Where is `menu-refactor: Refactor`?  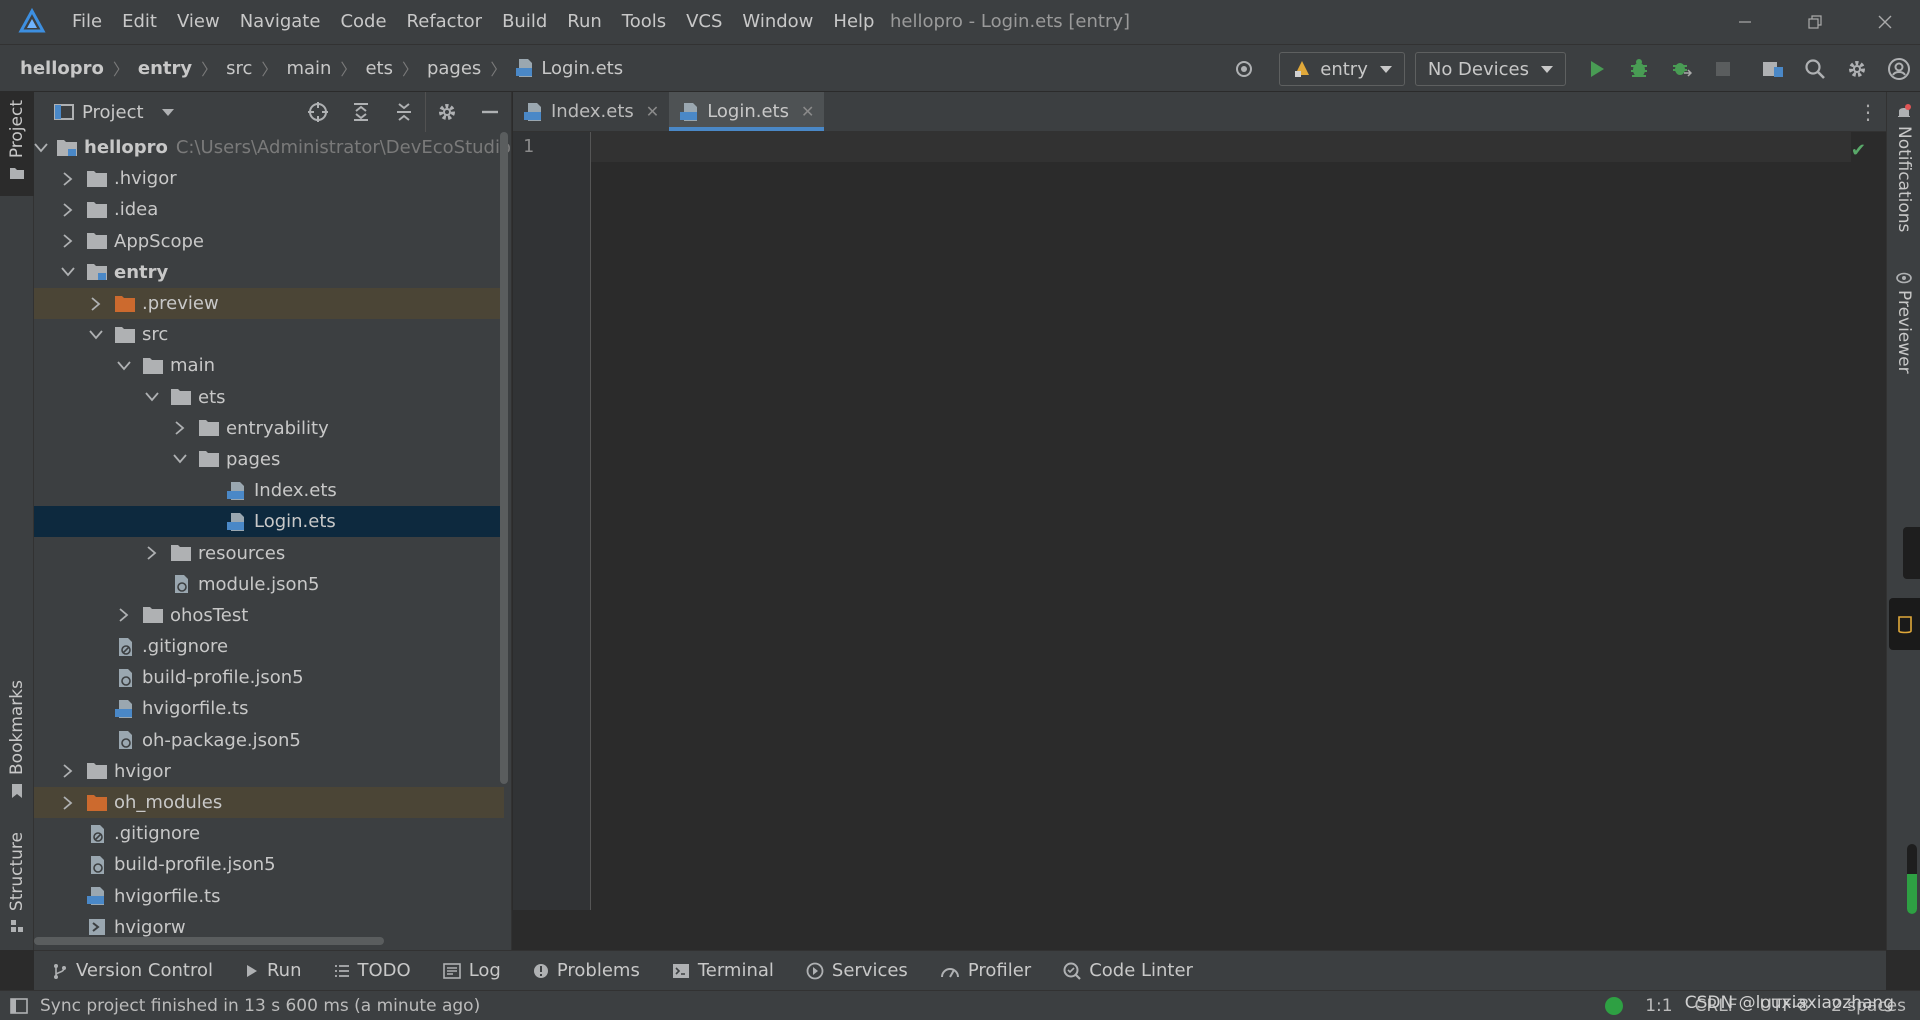
menu-refactor: Refactor is located at coordinates (445, 22).